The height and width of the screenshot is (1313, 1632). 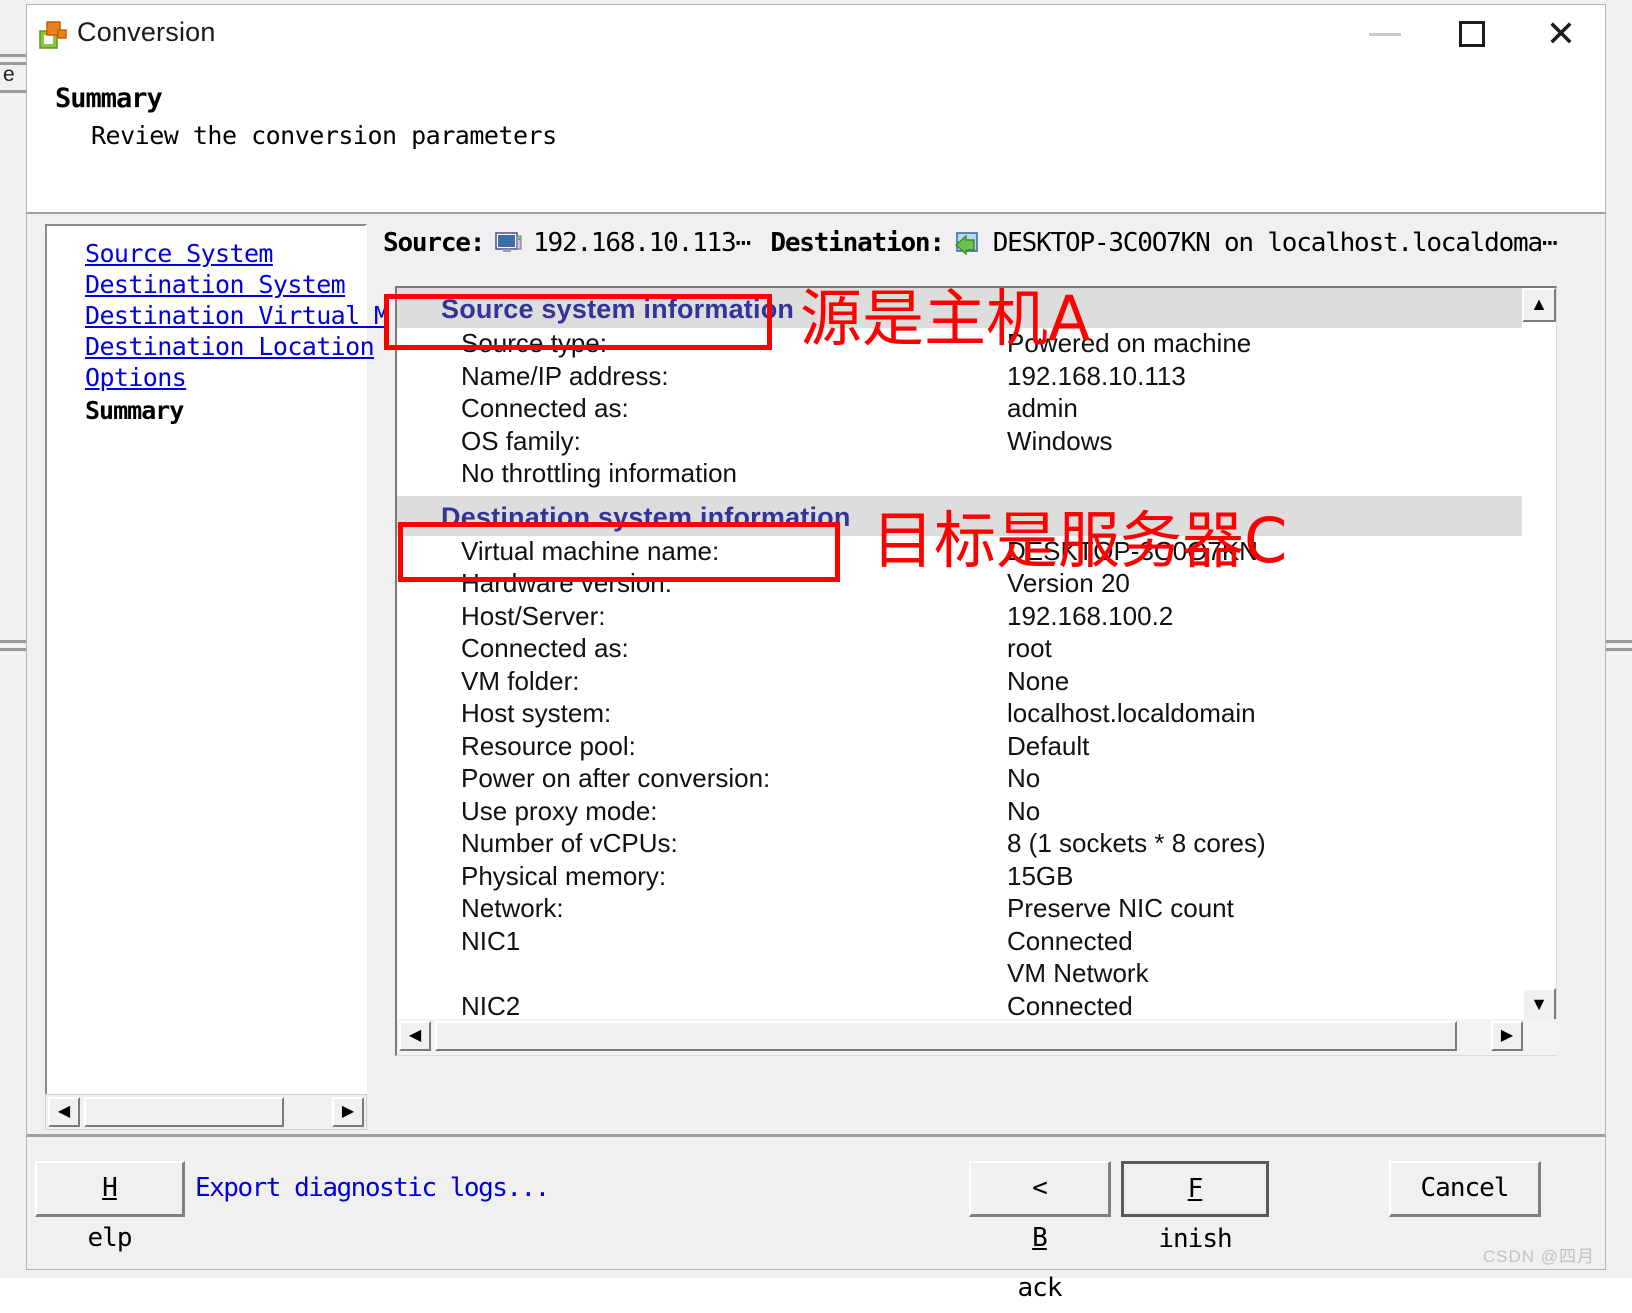 What do you see at coordinates (237, 315) in the screenshot?
I see `sidebar-item-destination-virtual-machine: Destination Virtual M` at bounding box center [237, 315].